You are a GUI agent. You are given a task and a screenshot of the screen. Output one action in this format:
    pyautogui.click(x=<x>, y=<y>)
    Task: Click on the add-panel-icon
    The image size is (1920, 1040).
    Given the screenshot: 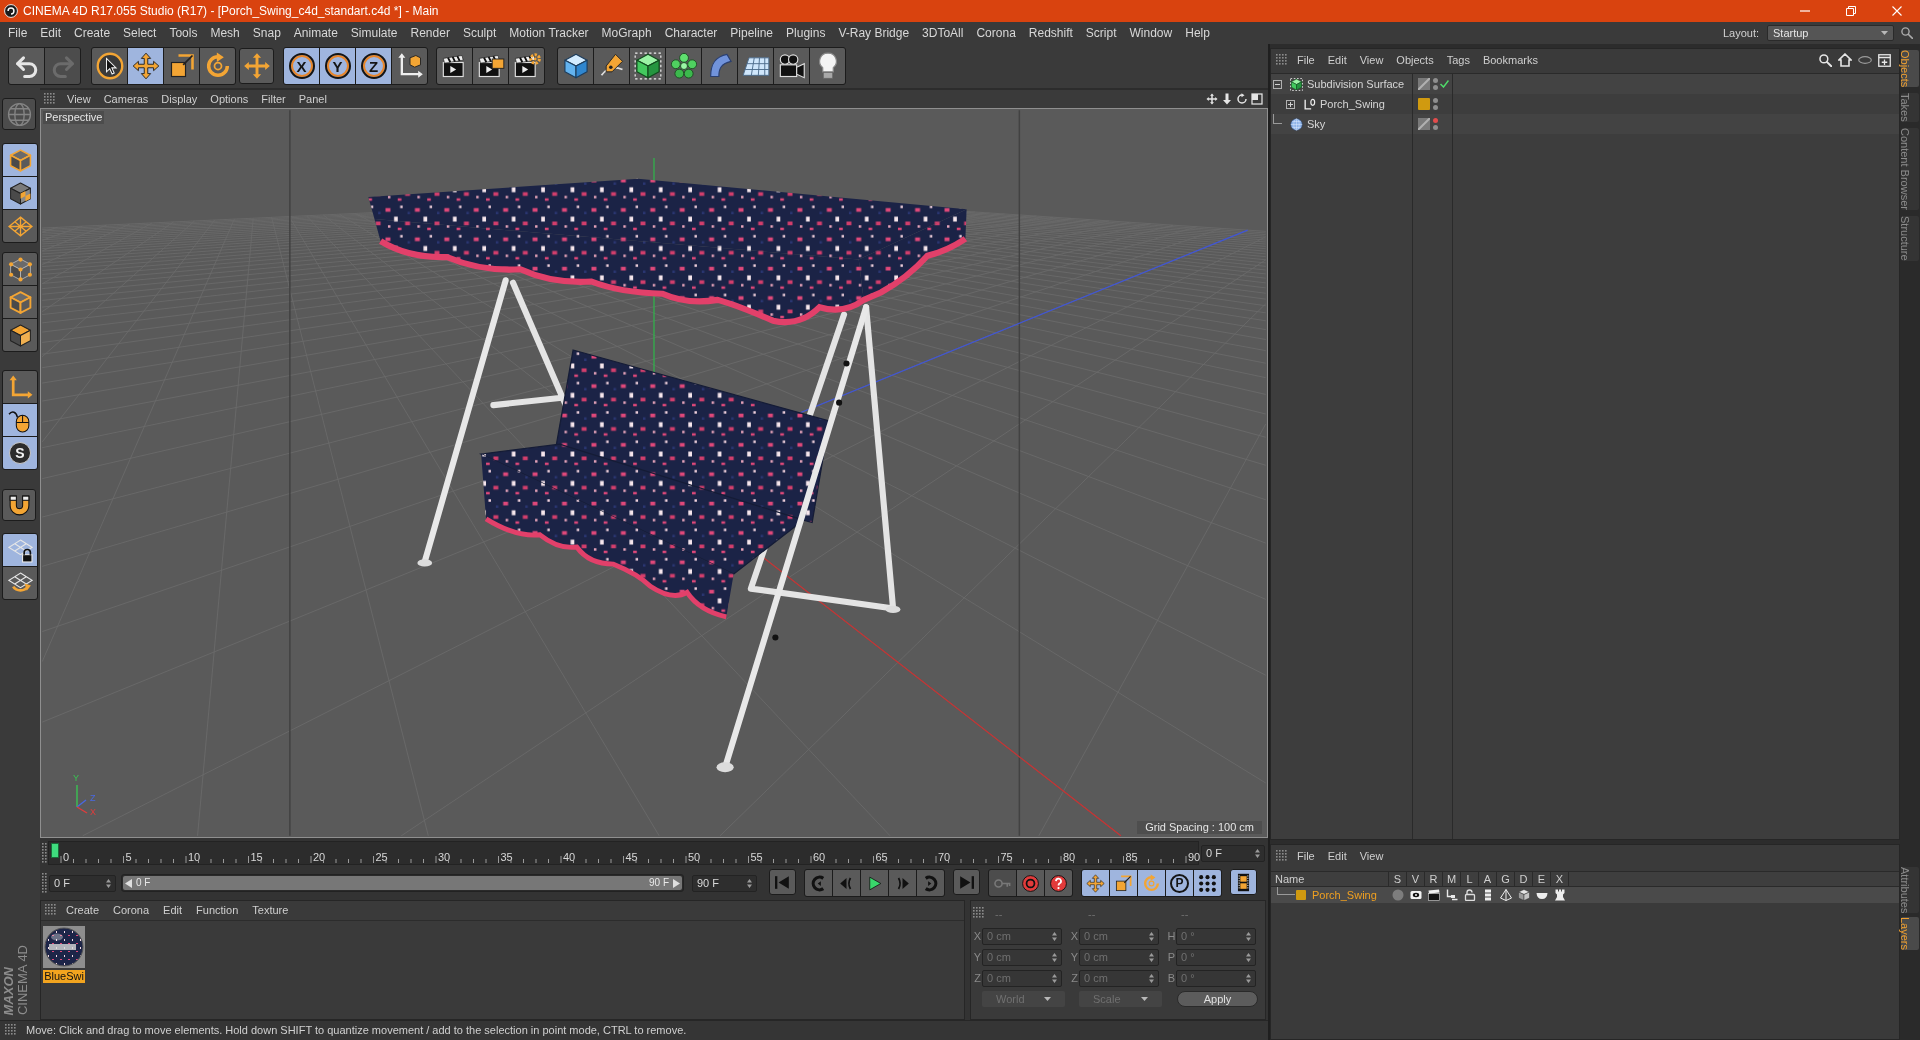 What is the action you would take?
    pyautogui.click(x=1884, y=60)
    